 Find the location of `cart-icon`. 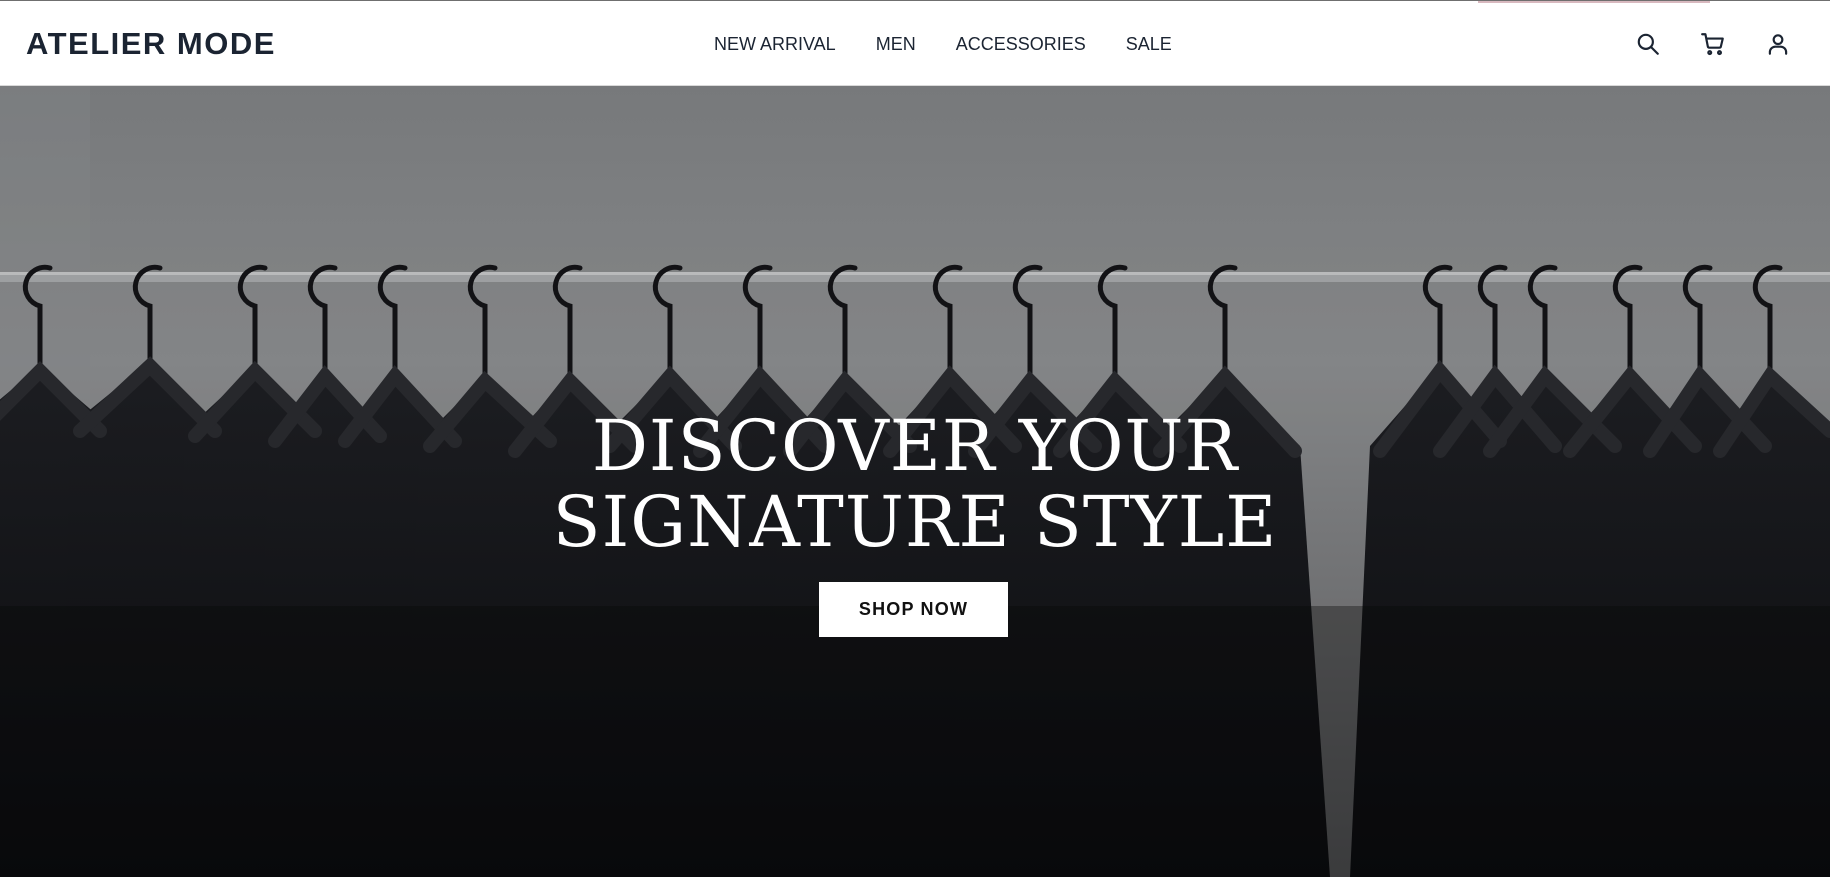

cart-icon is located at coordinates (1712, 43).